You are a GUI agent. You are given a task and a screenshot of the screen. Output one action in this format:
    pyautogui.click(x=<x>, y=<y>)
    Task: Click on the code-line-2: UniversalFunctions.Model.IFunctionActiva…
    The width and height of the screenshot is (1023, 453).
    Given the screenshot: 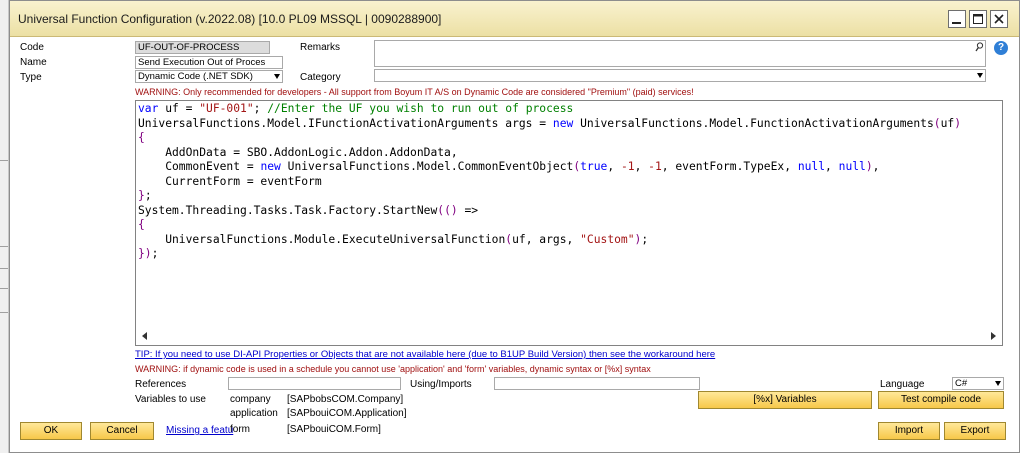 What is the action you would take?
    pyautogui.click(x=550, y=123)
    